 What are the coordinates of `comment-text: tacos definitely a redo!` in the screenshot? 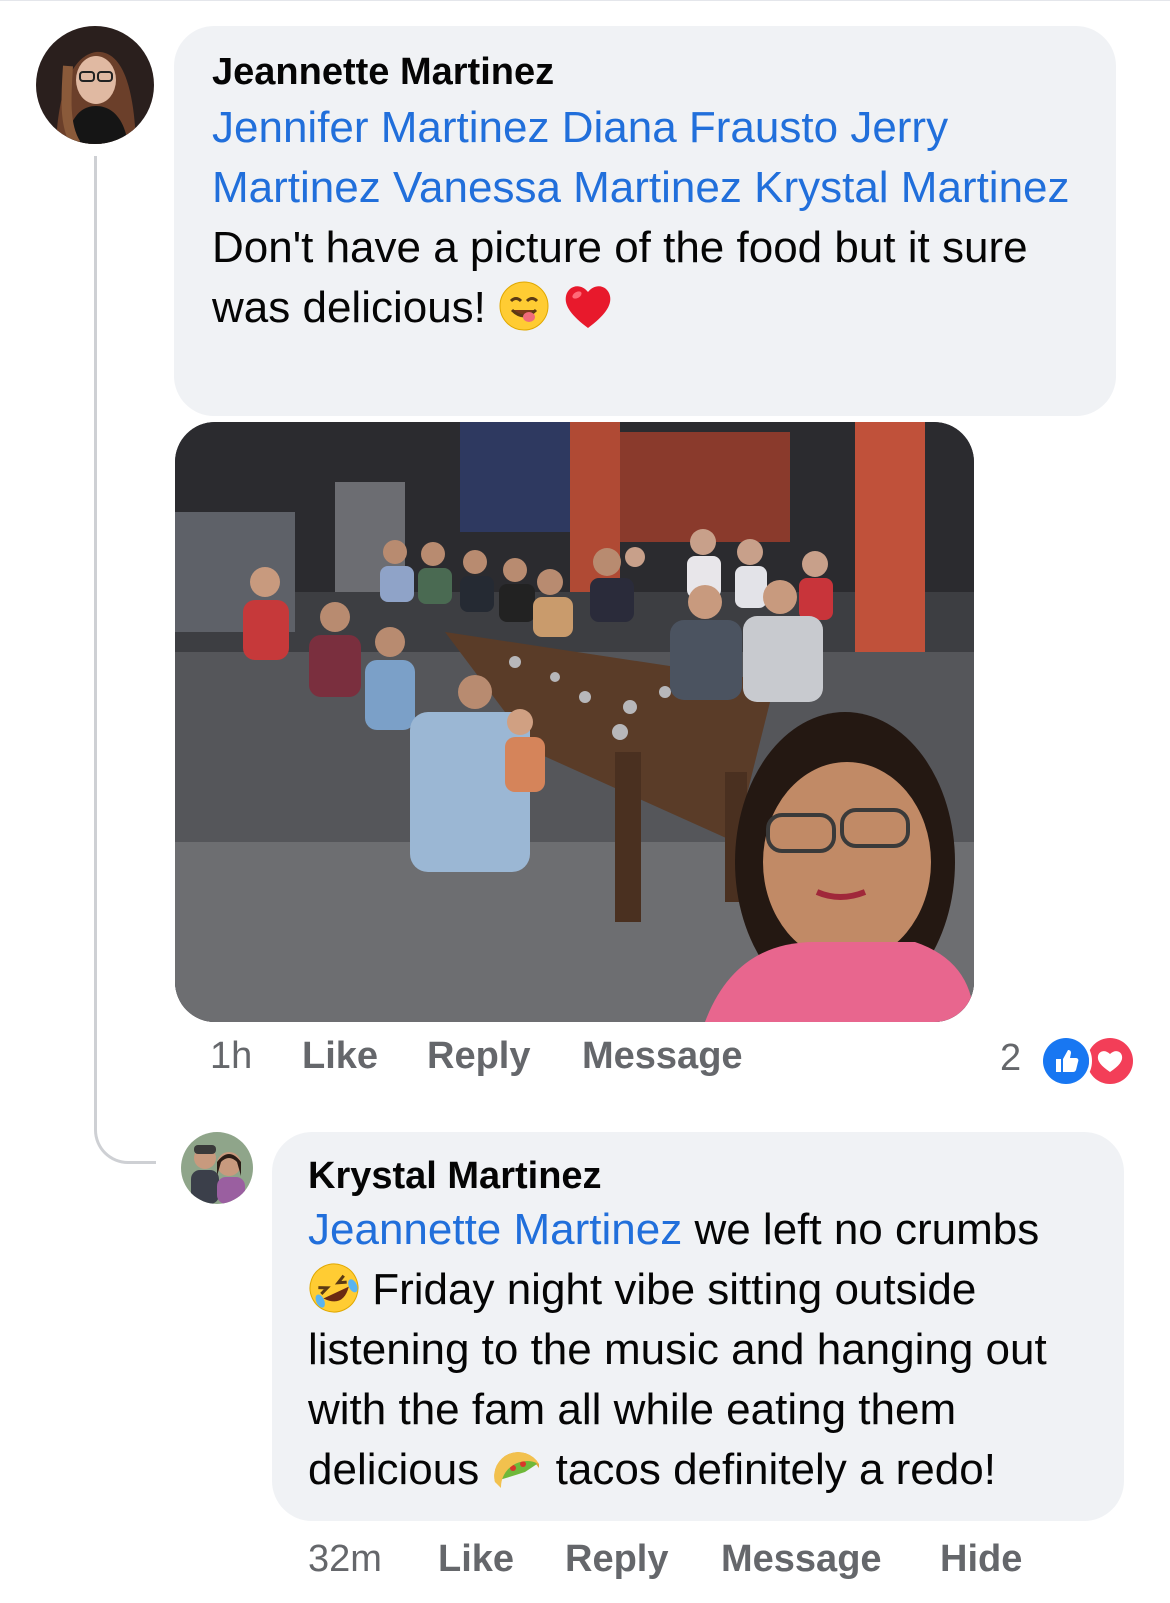 It's located at (769, 1469).